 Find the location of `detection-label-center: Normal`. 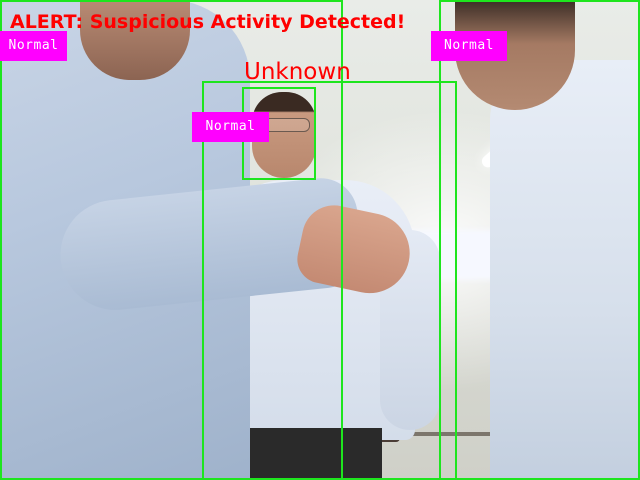

detection-label-center: Normal is located at coordinates (230, 127).